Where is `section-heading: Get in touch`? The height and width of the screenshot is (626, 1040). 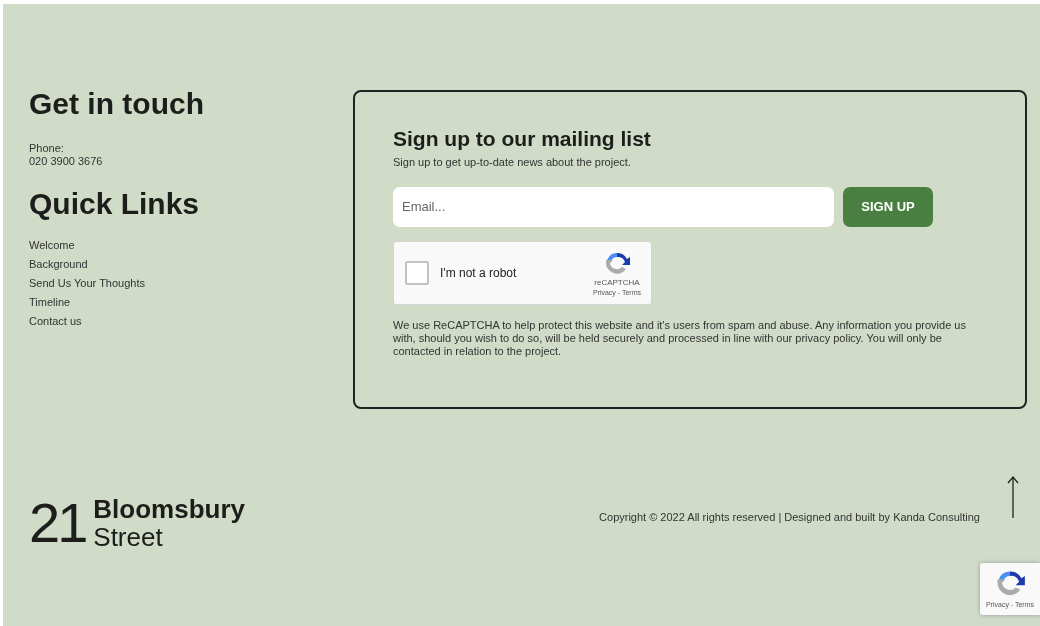 section-heading: Get in touch is located at coordinates (117, 104).